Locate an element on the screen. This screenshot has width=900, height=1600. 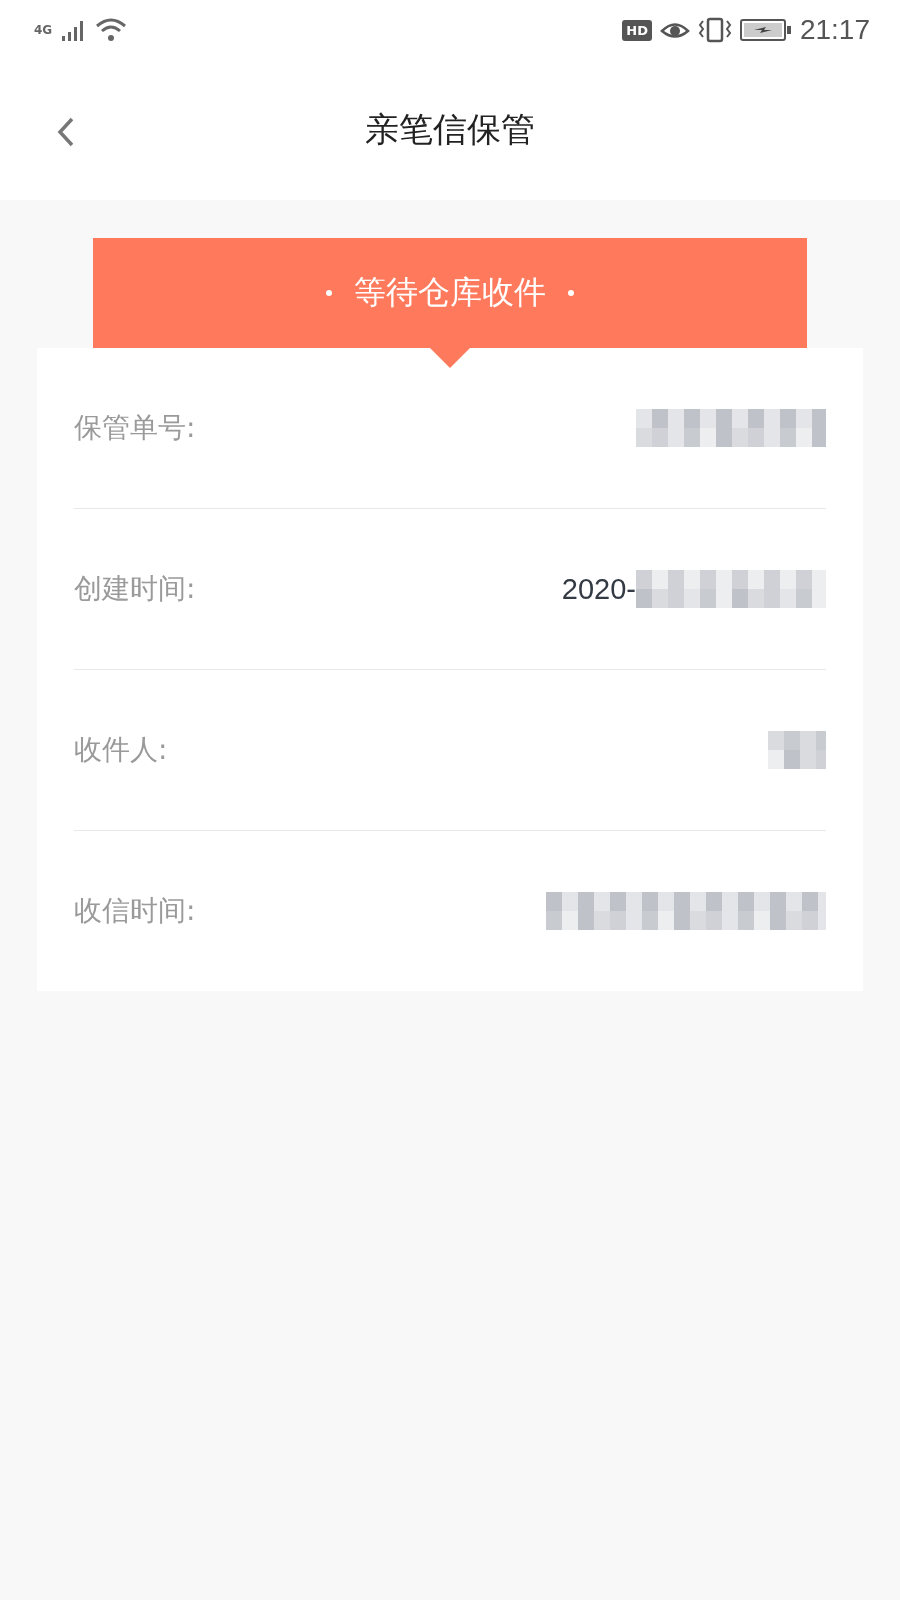
vibrate-icon is located at coordinates (714, 30).